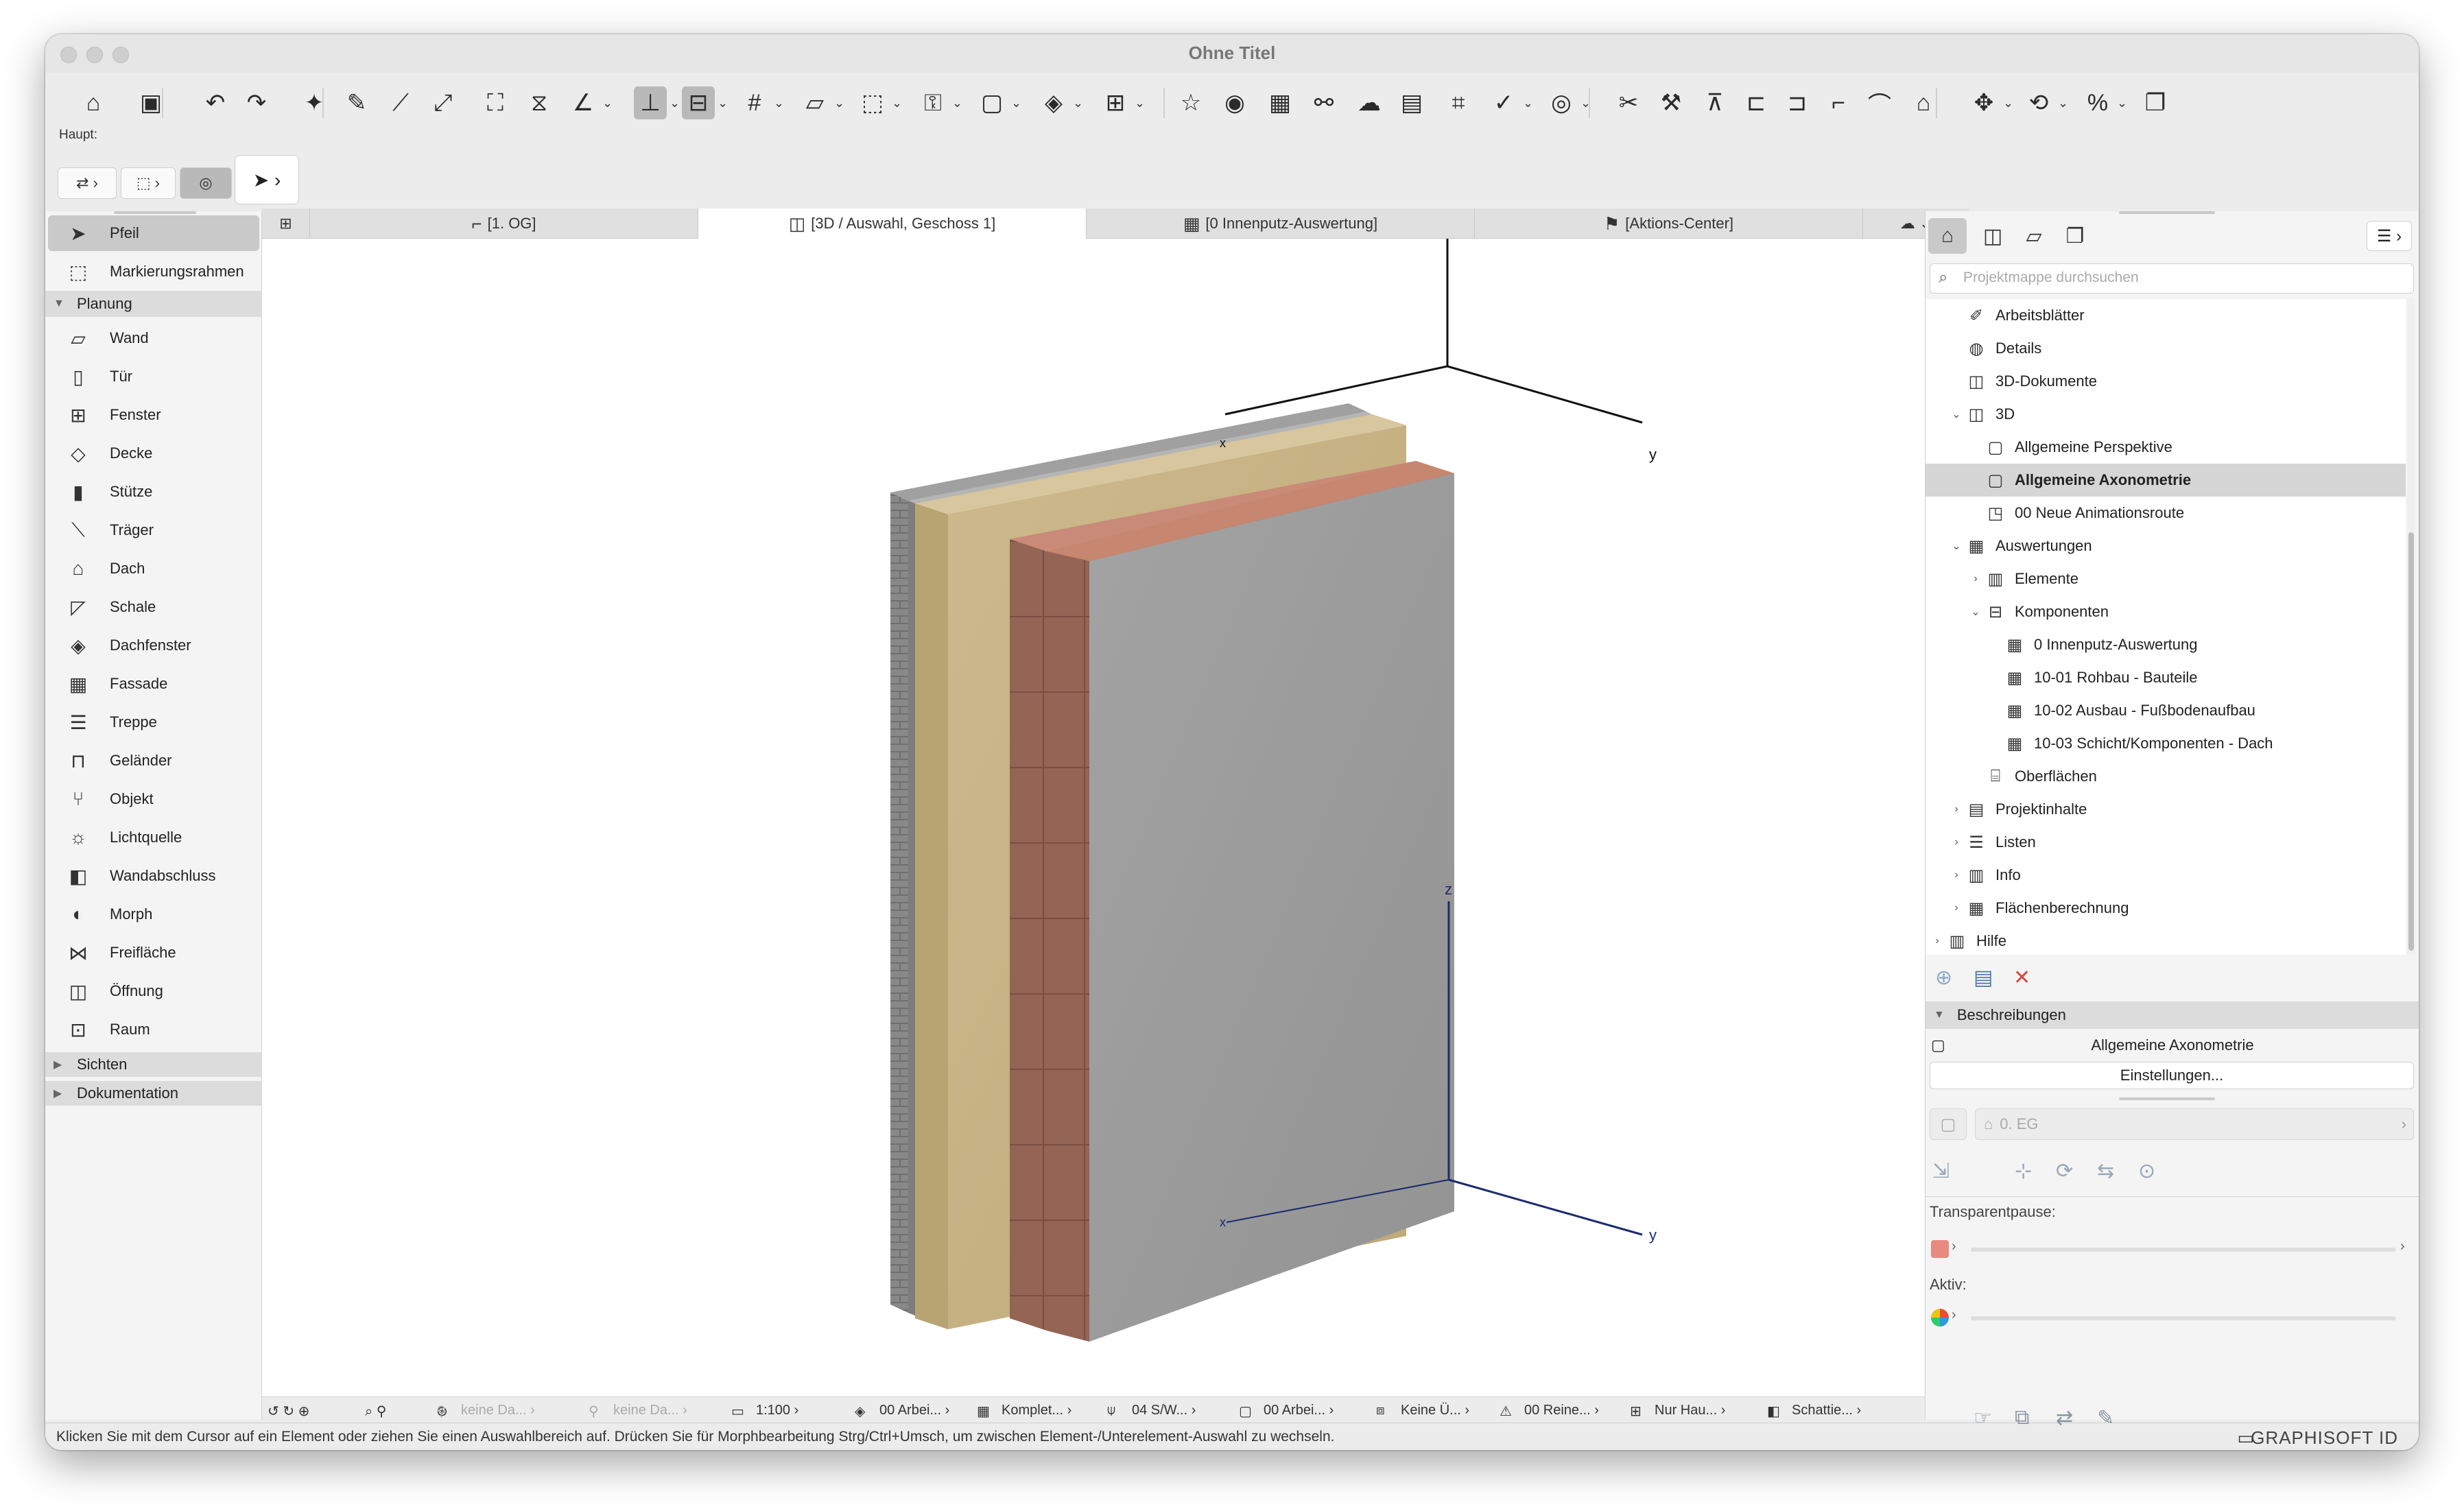  What do you see at coordinates (2166, 546) in the screenshot?
I see `tree-item: ⌄ ▦ Auswertungen` at bounding box center [2166, 546].